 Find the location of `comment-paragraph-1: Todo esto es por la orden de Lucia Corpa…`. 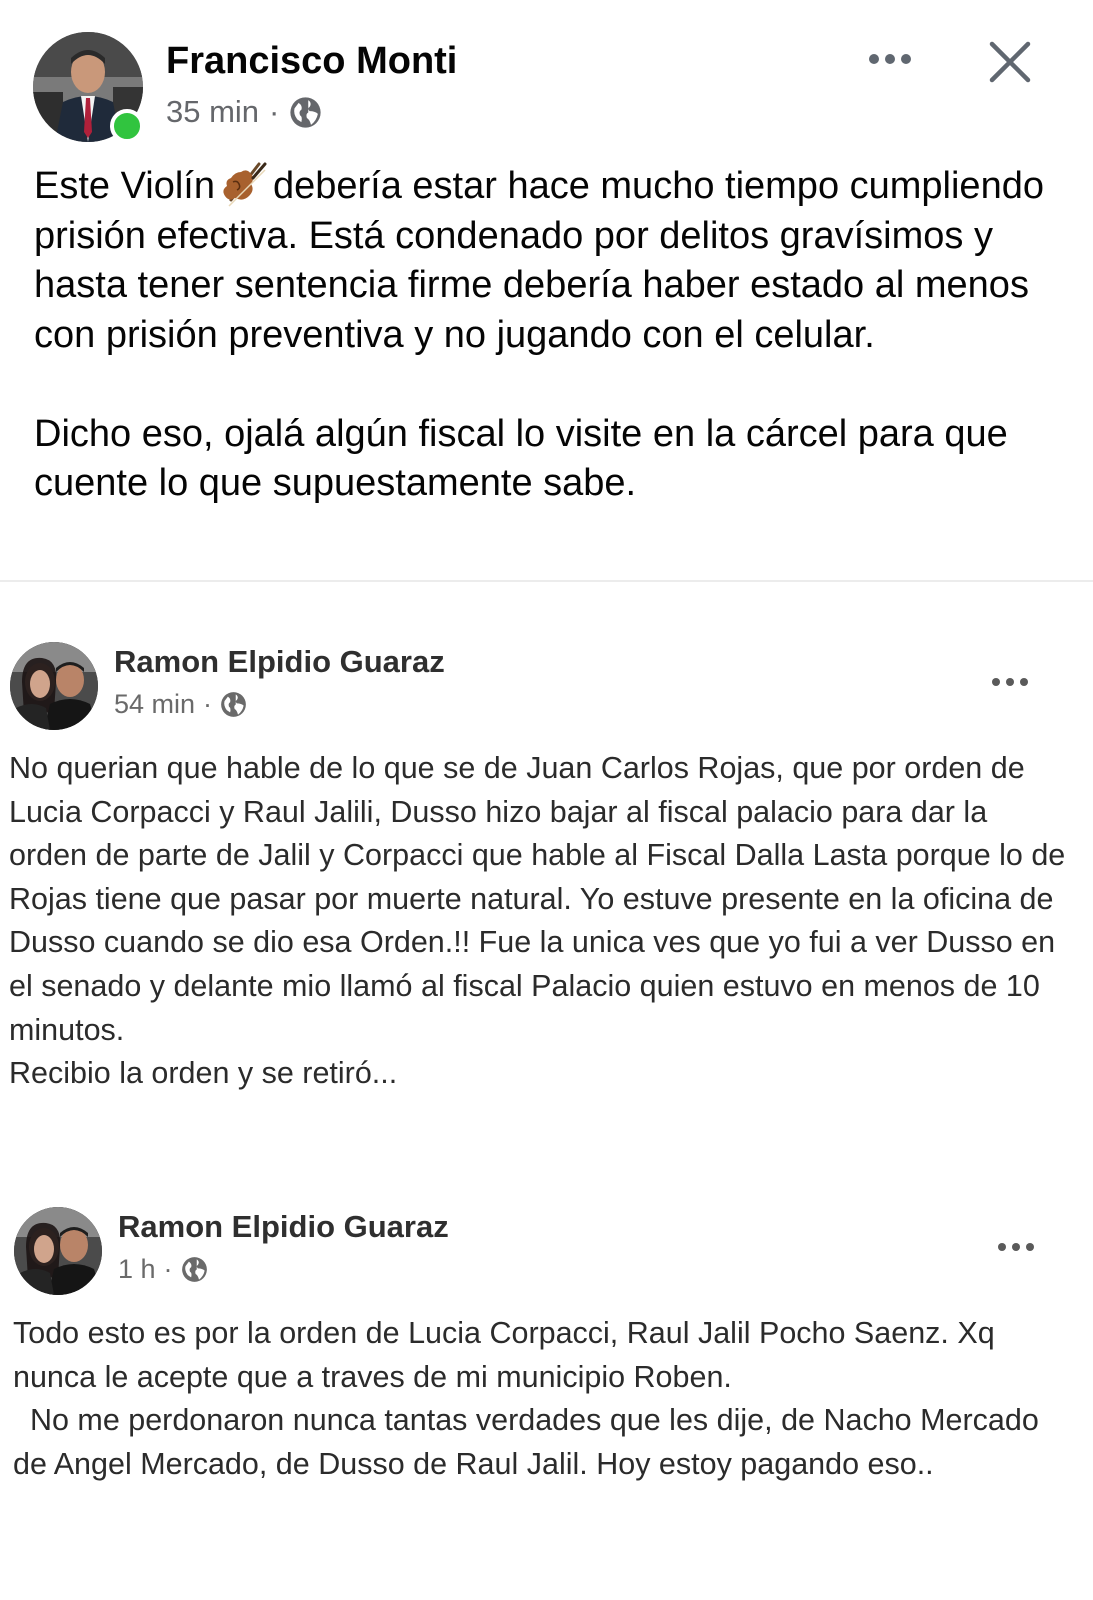

comment-paragraph-1: Todo esto es por la orden de Lucia Corpa… is located at coordinates (504, 1355).